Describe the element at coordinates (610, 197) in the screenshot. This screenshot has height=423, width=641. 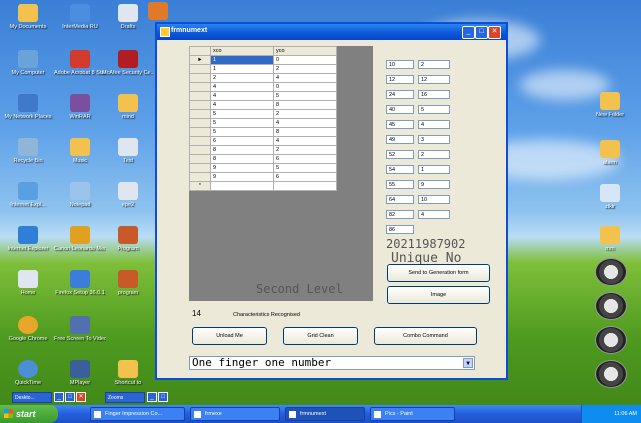
I see `desktop-icon-zikir: zikir` at that location.